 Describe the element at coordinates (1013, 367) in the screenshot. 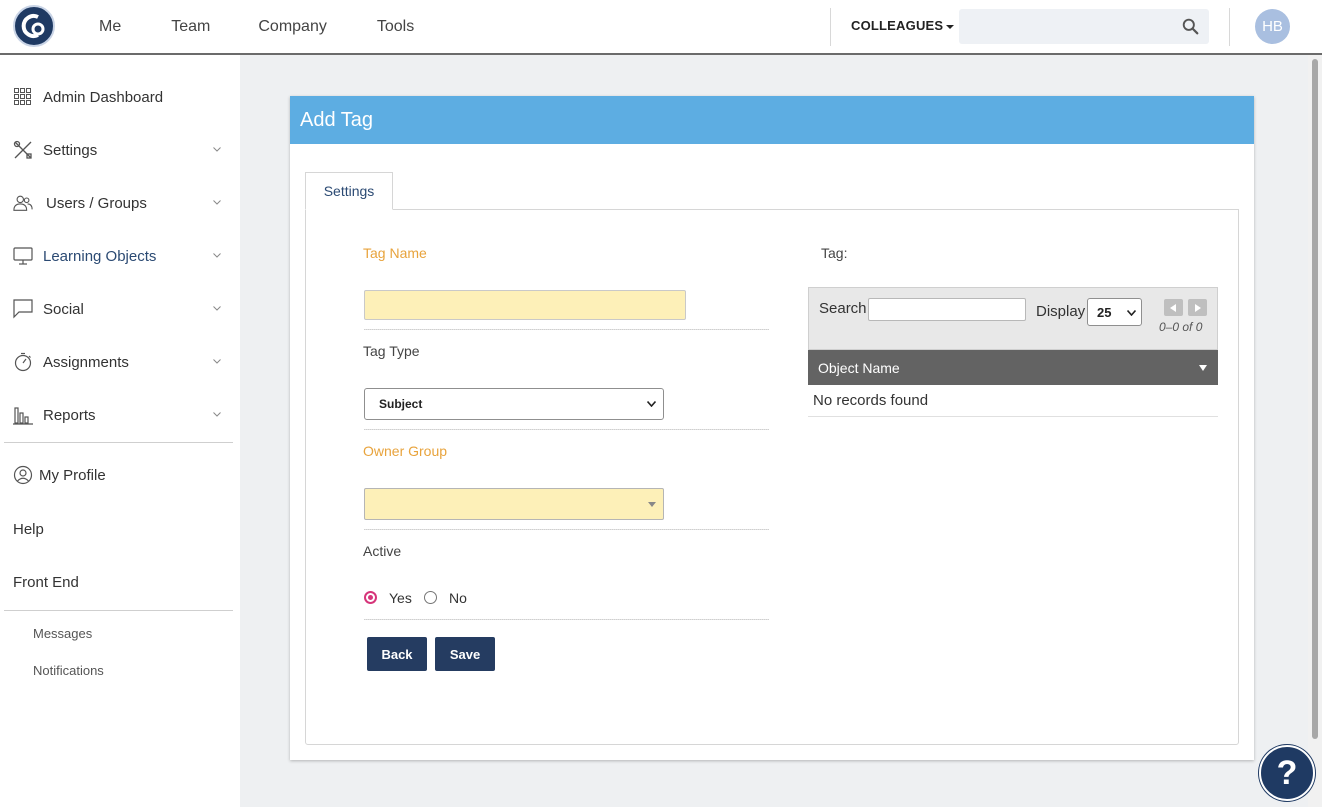

I see `column-header-object-name: Object Name` at that location.